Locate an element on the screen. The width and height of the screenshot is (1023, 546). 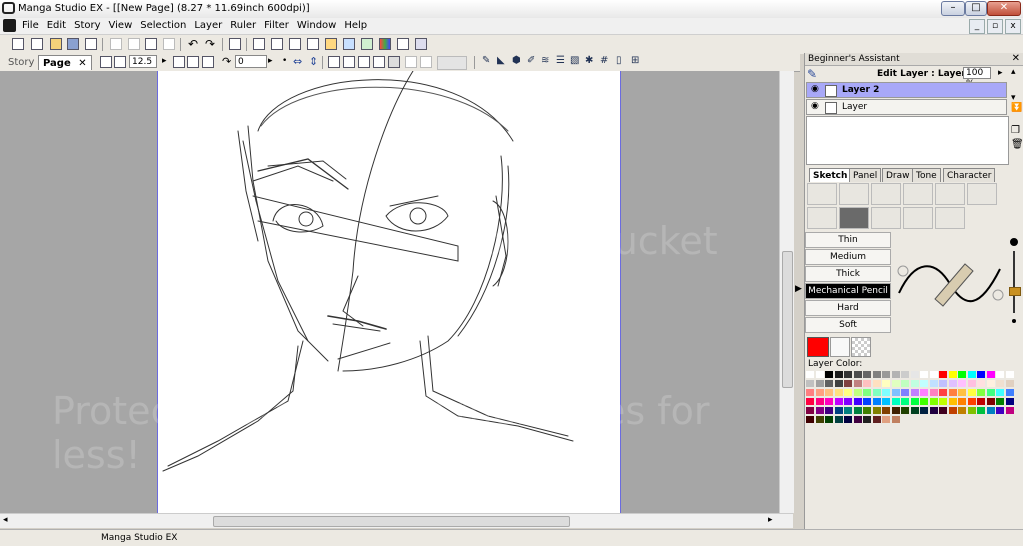
preset-soft: Soft is located at coordinates (848, 325).